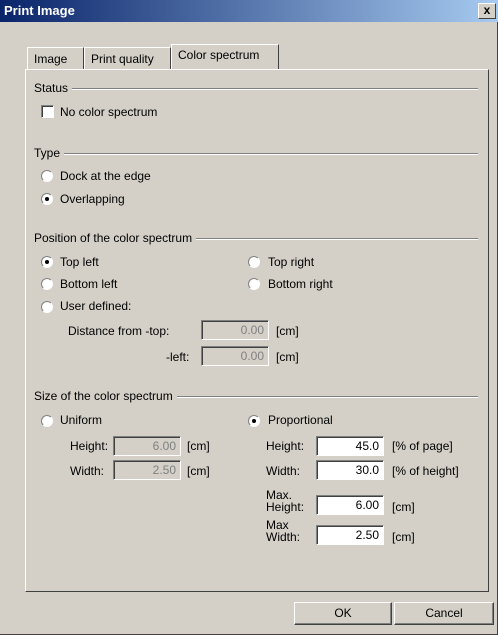 The width and height of the screenshot is (498, 635). I want to click on proportional-label: Proportional, so click(300, 420).